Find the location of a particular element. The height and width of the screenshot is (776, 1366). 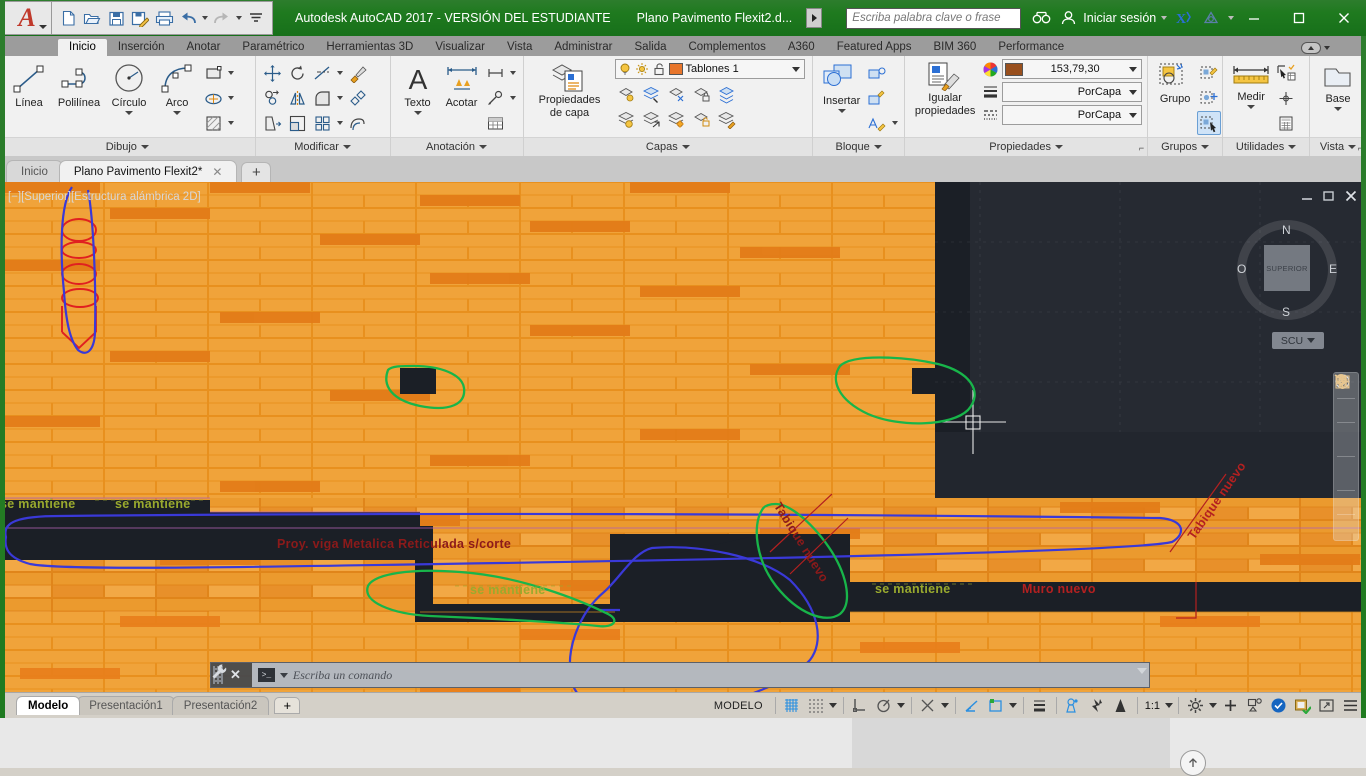

linetype-selector: PorCapa is located at coordinates (1072, 115).